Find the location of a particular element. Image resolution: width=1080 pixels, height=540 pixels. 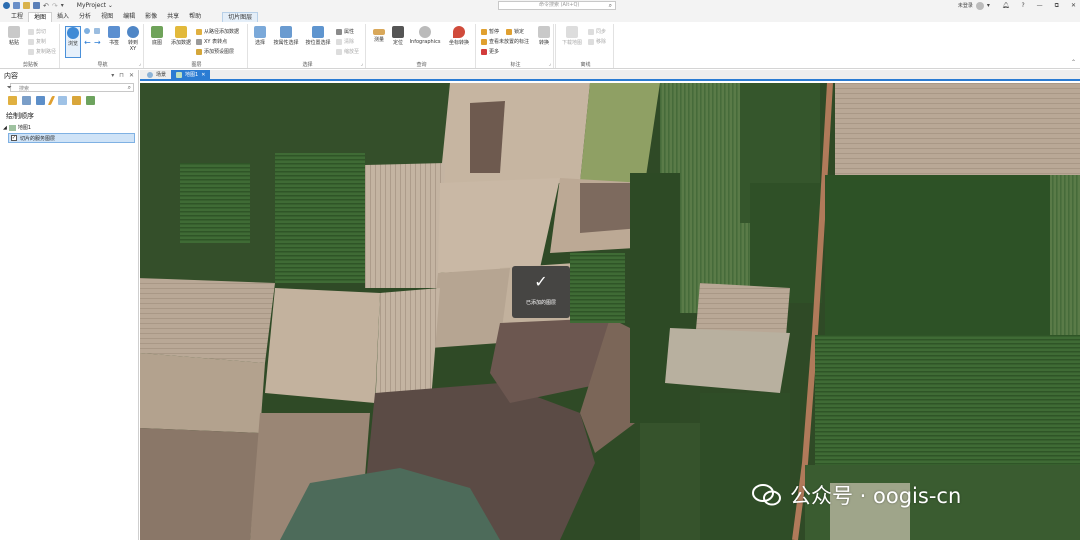

preset-layer-icon is located at coordinates (199, 51).